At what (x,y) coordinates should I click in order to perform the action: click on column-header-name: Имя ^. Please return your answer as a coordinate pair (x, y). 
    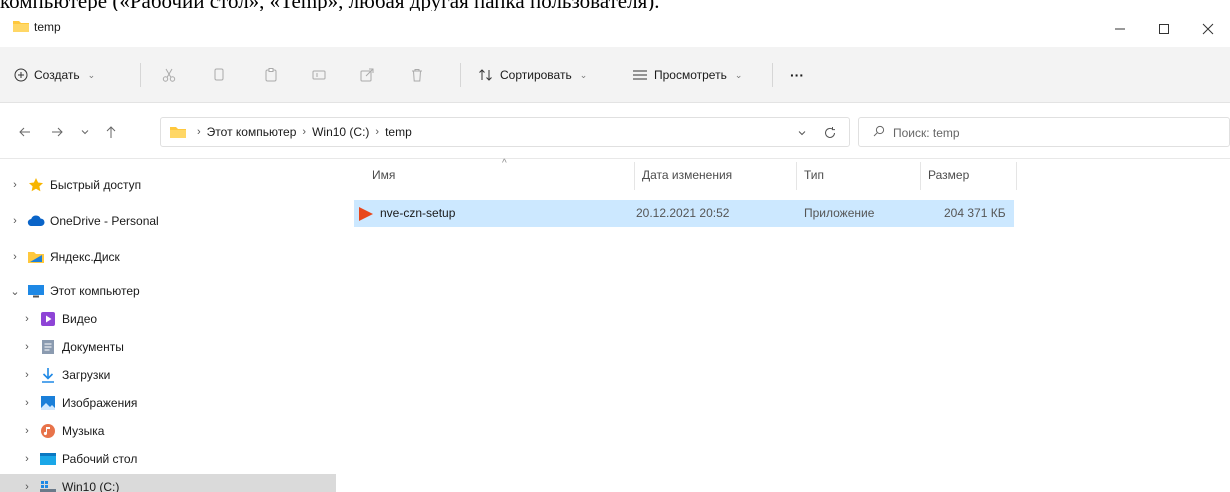
    Looking at the image, I should click on (494, 174).